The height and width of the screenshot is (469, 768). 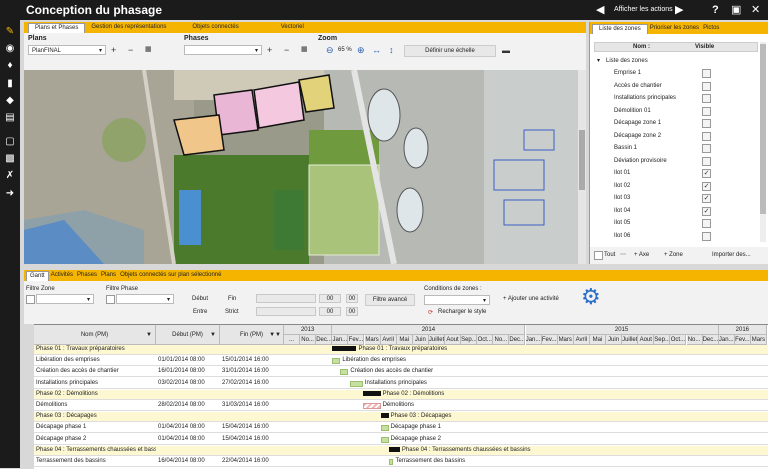 What do you see at coordinates (352, 311) in the screenshot?
I see `end-minute-input: 00` at bounding box center [352, 311].